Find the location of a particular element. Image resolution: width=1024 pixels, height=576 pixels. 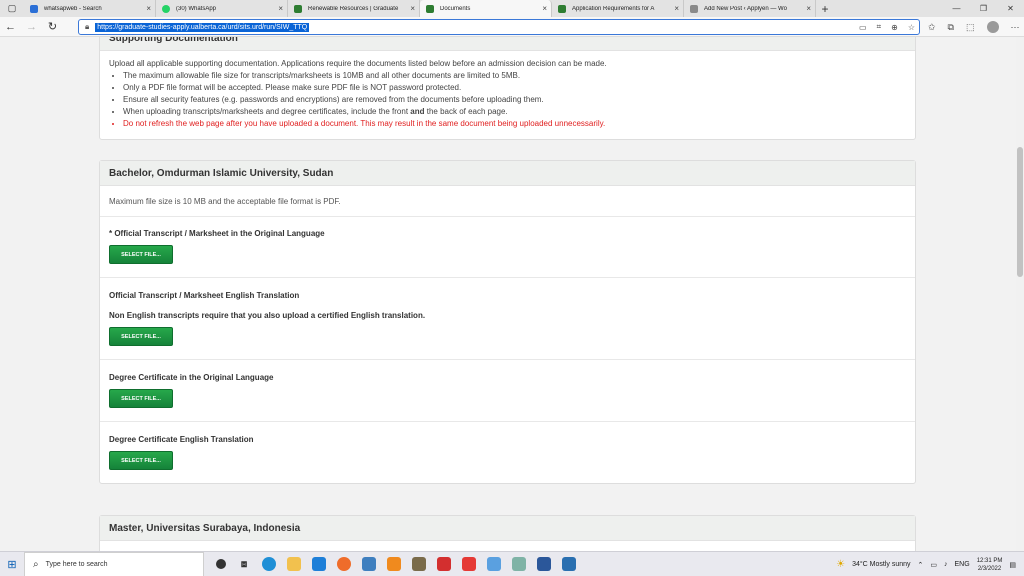

more-menu-icon: ⋯ is located at coordinates (1015, 27).